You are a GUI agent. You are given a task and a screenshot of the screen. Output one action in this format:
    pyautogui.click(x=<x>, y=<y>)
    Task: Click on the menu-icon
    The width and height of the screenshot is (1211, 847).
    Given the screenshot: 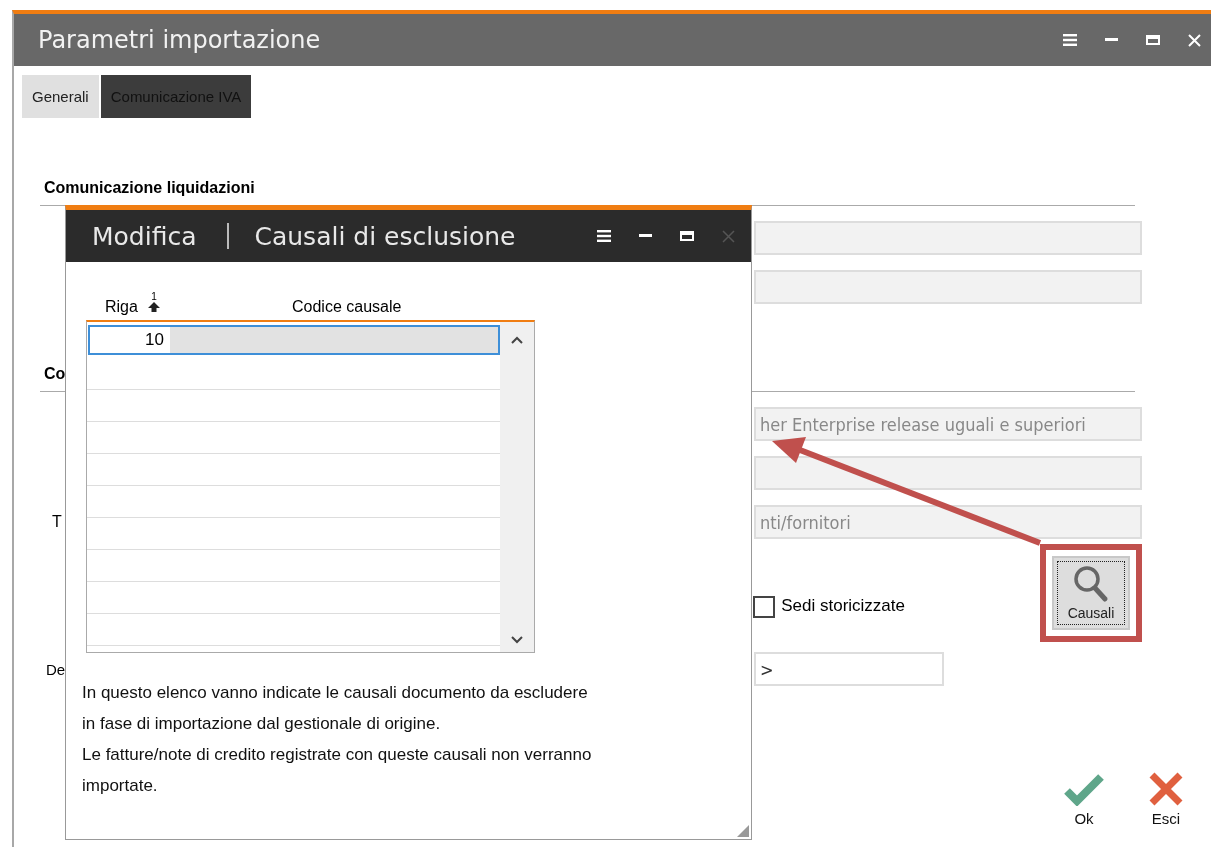 What is the action you would take?
    pyautogui.click(x=604, y=236)
    